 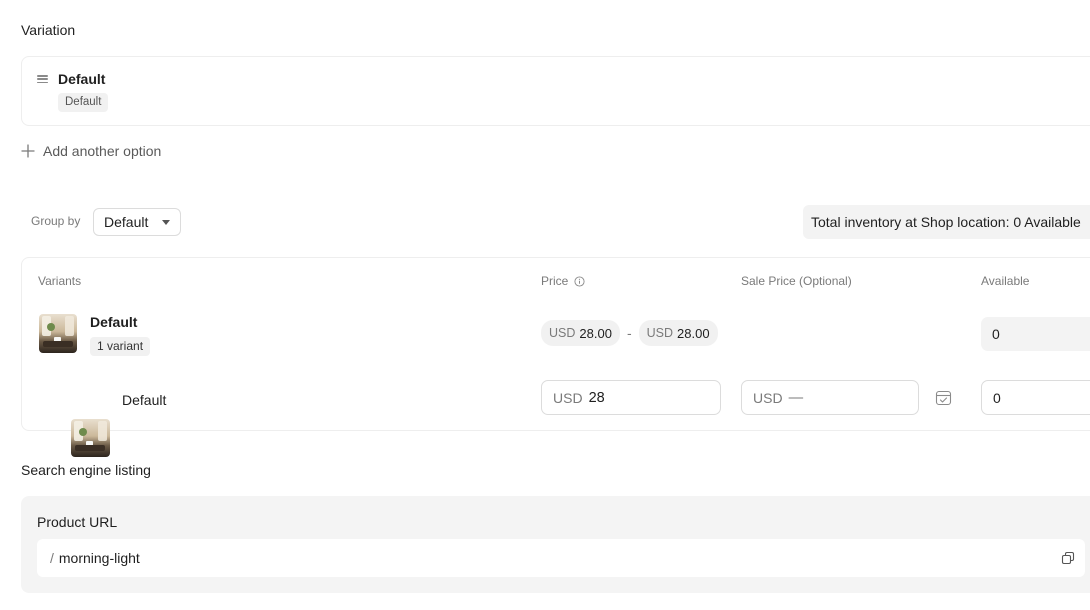 I want to click on col-sale-price: Sale Price (Optional), so click(x=796, y=281).